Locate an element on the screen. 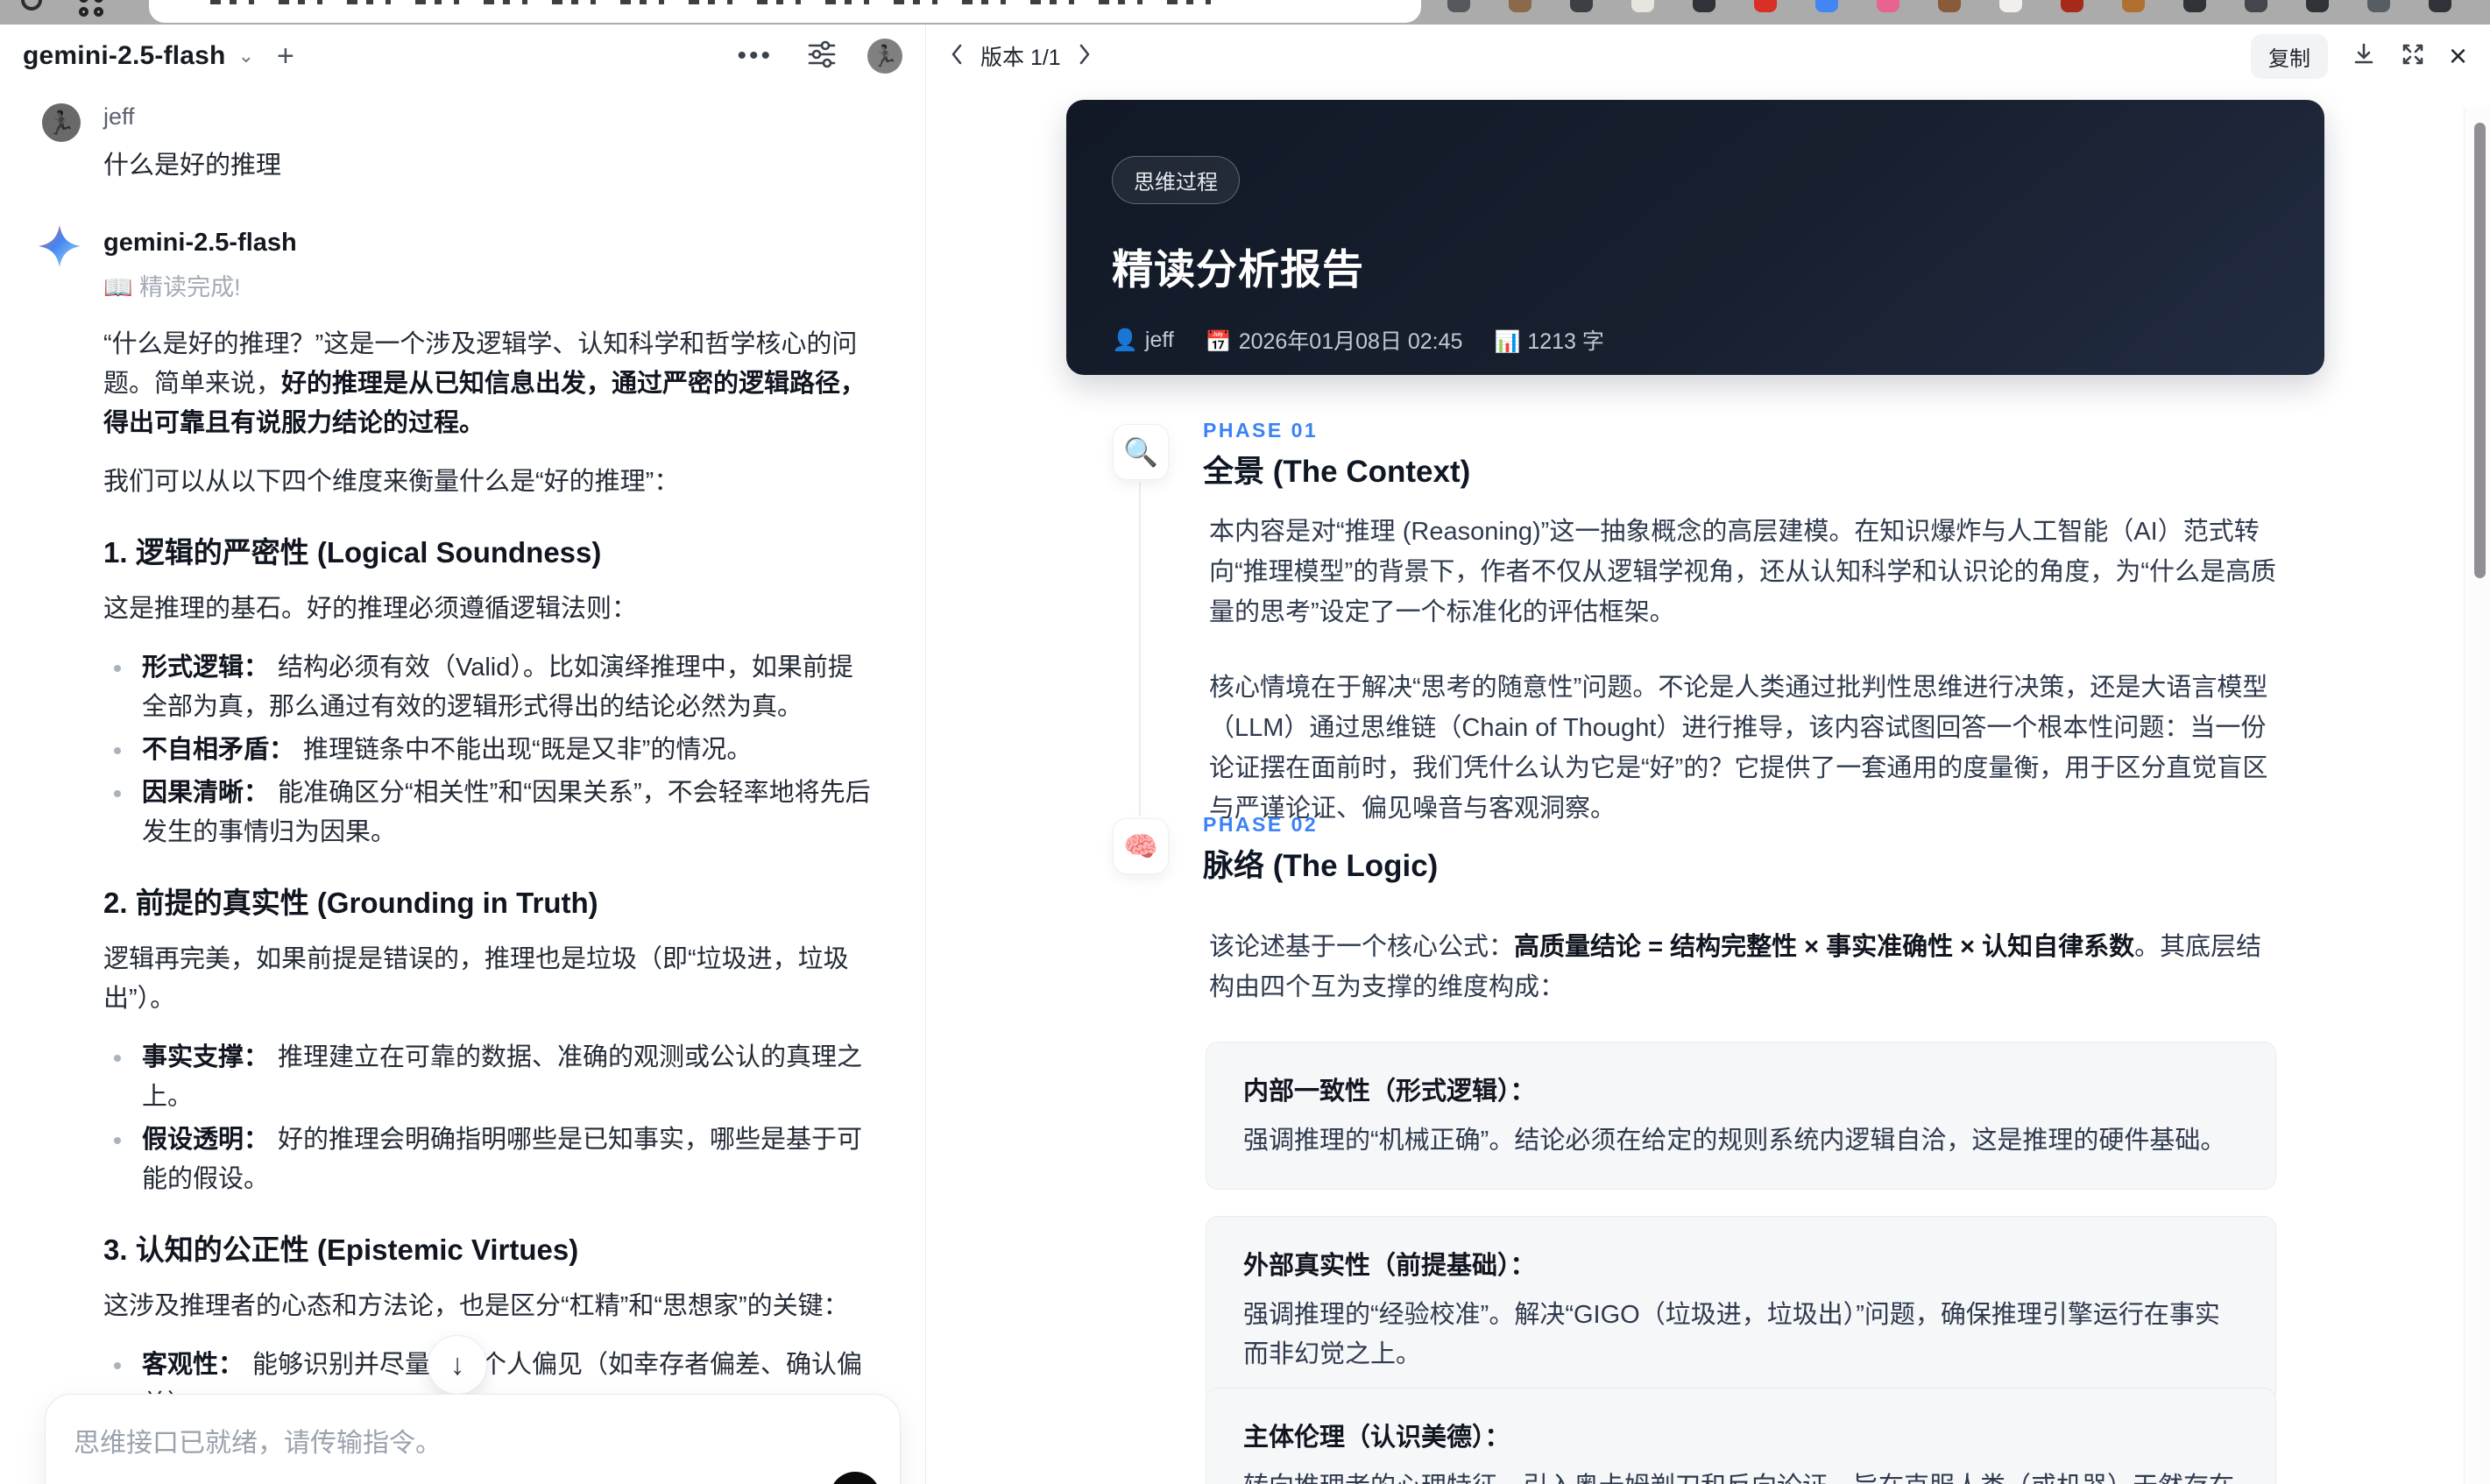 Image resolution: width=2490 pixels, height=1484 pixels. scrollbar-thumb is located at coordinates (2480, 350).